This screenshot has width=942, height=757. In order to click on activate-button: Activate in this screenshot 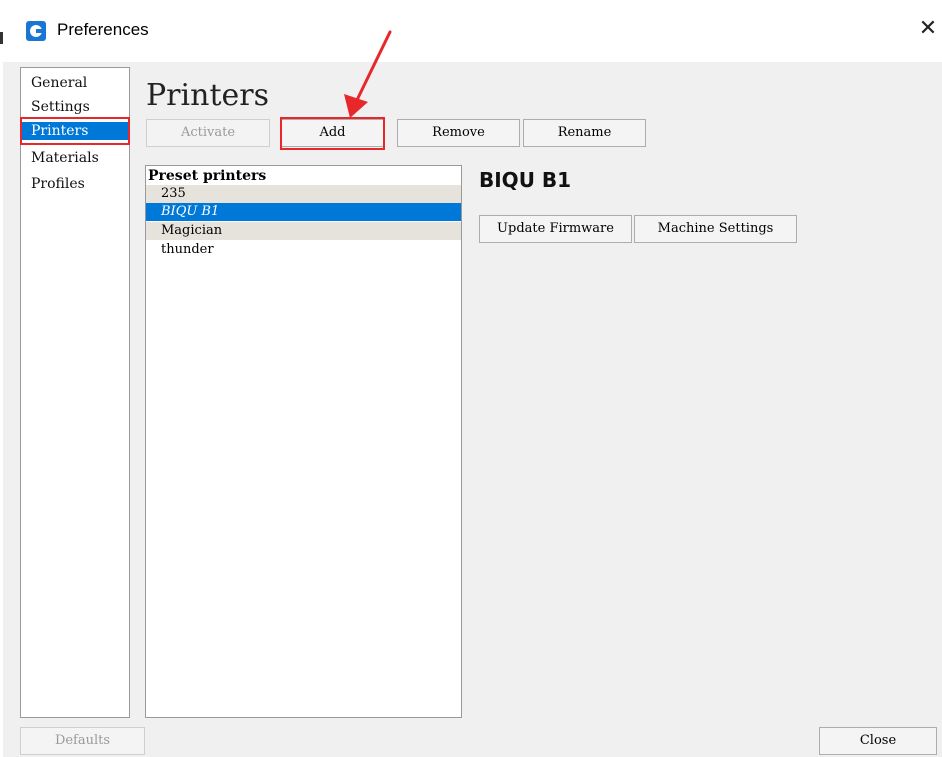, I will do `click(208, 133)`.